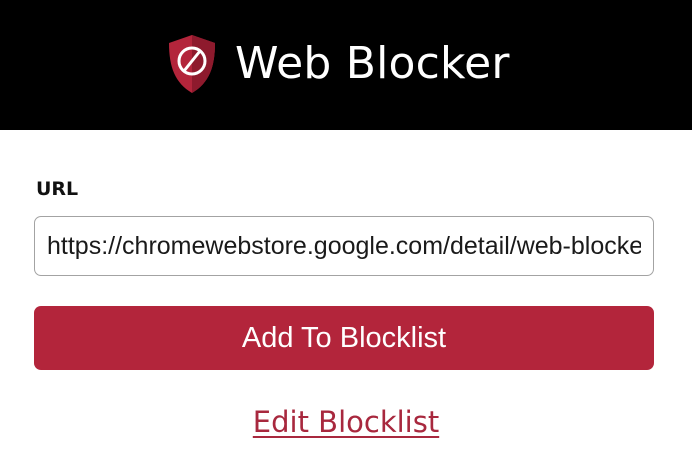 Image resolution: width=692 pixels, height=474 pixels. Describe the element at coordinates (192, 64) in the screenshot. I see `shield-blocked-icon` at that location.